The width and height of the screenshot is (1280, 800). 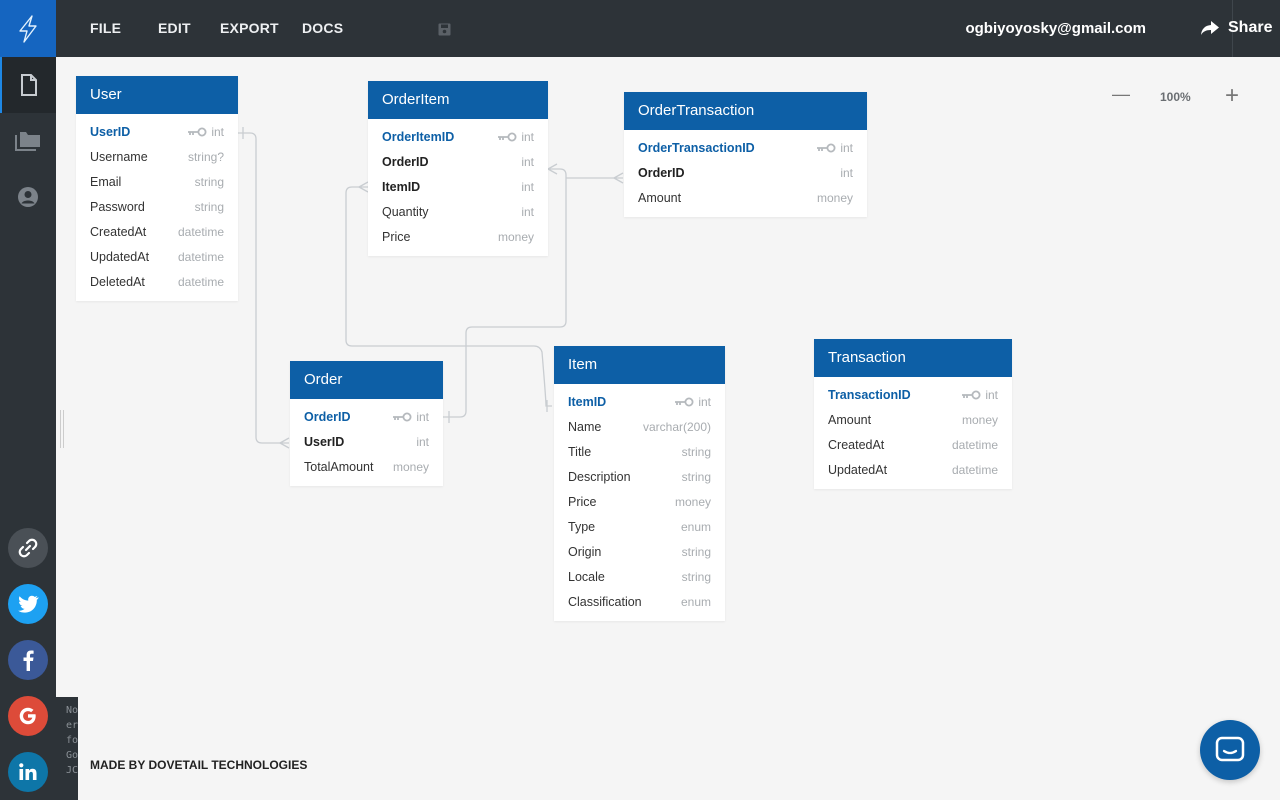 I want to click on console-line: No, so click(x=72, y=710).